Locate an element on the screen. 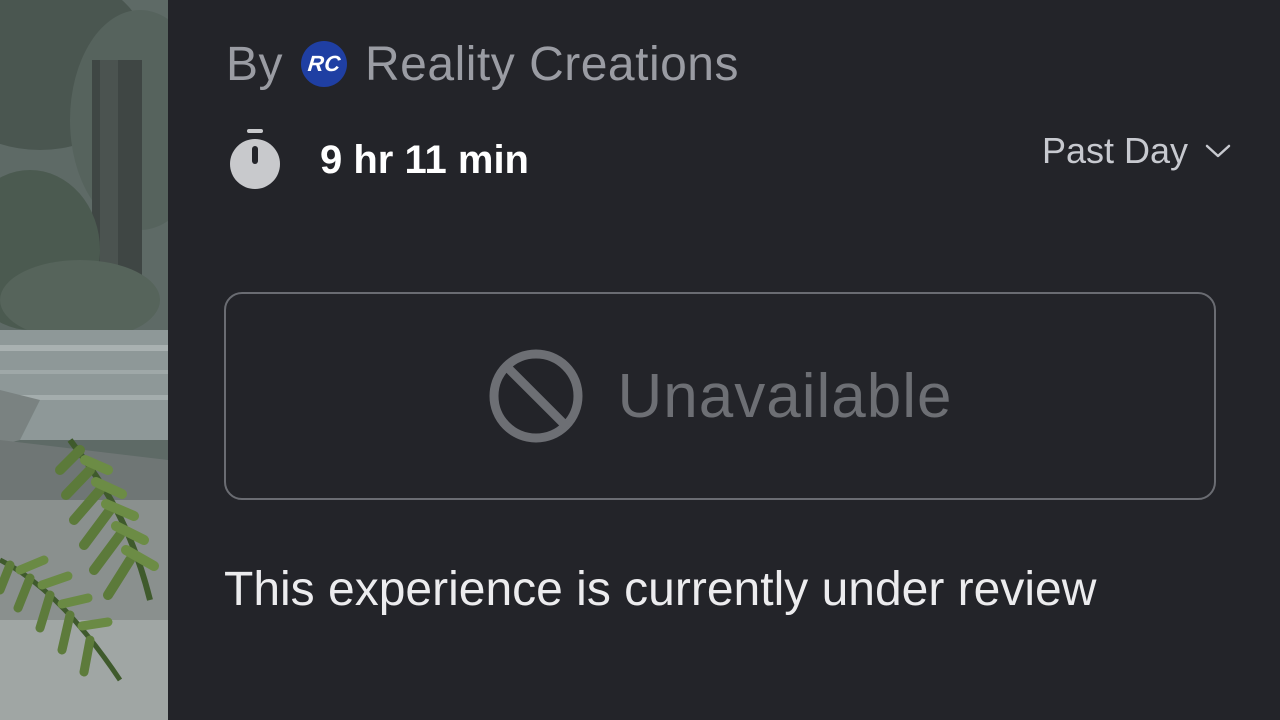 This screenshot has width=1280, height=720. unavailable-label: Unavailable is located at coordinates (785, 396).